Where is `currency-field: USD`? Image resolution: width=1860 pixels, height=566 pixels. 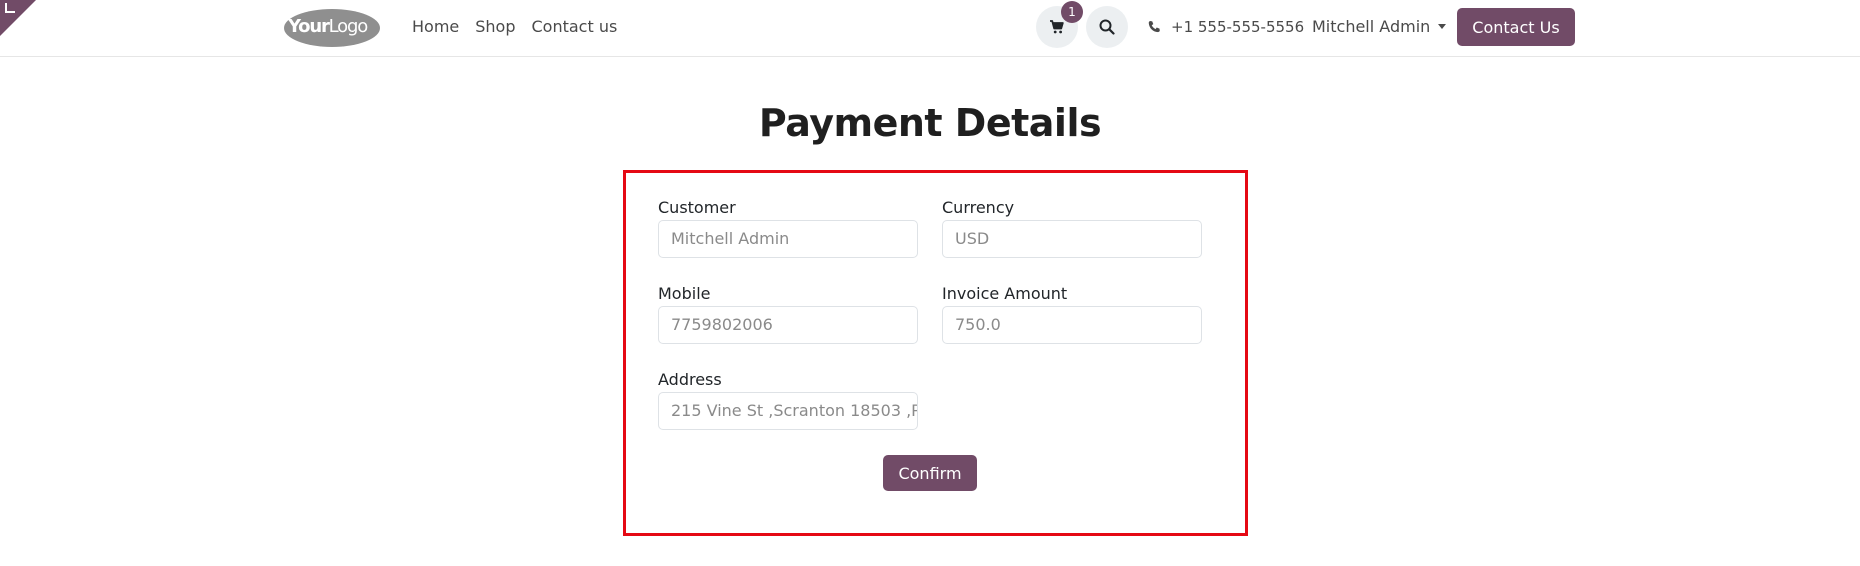 currency-field: USD is located at coordinates (1072, 239).